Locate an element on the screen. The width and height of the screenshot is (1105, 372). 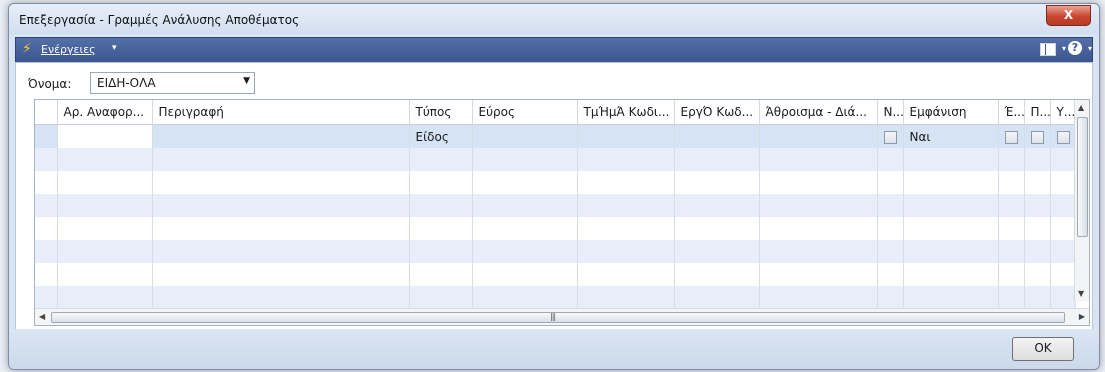
table-row: Είδος Ναι is located at coordinates (555, 136).